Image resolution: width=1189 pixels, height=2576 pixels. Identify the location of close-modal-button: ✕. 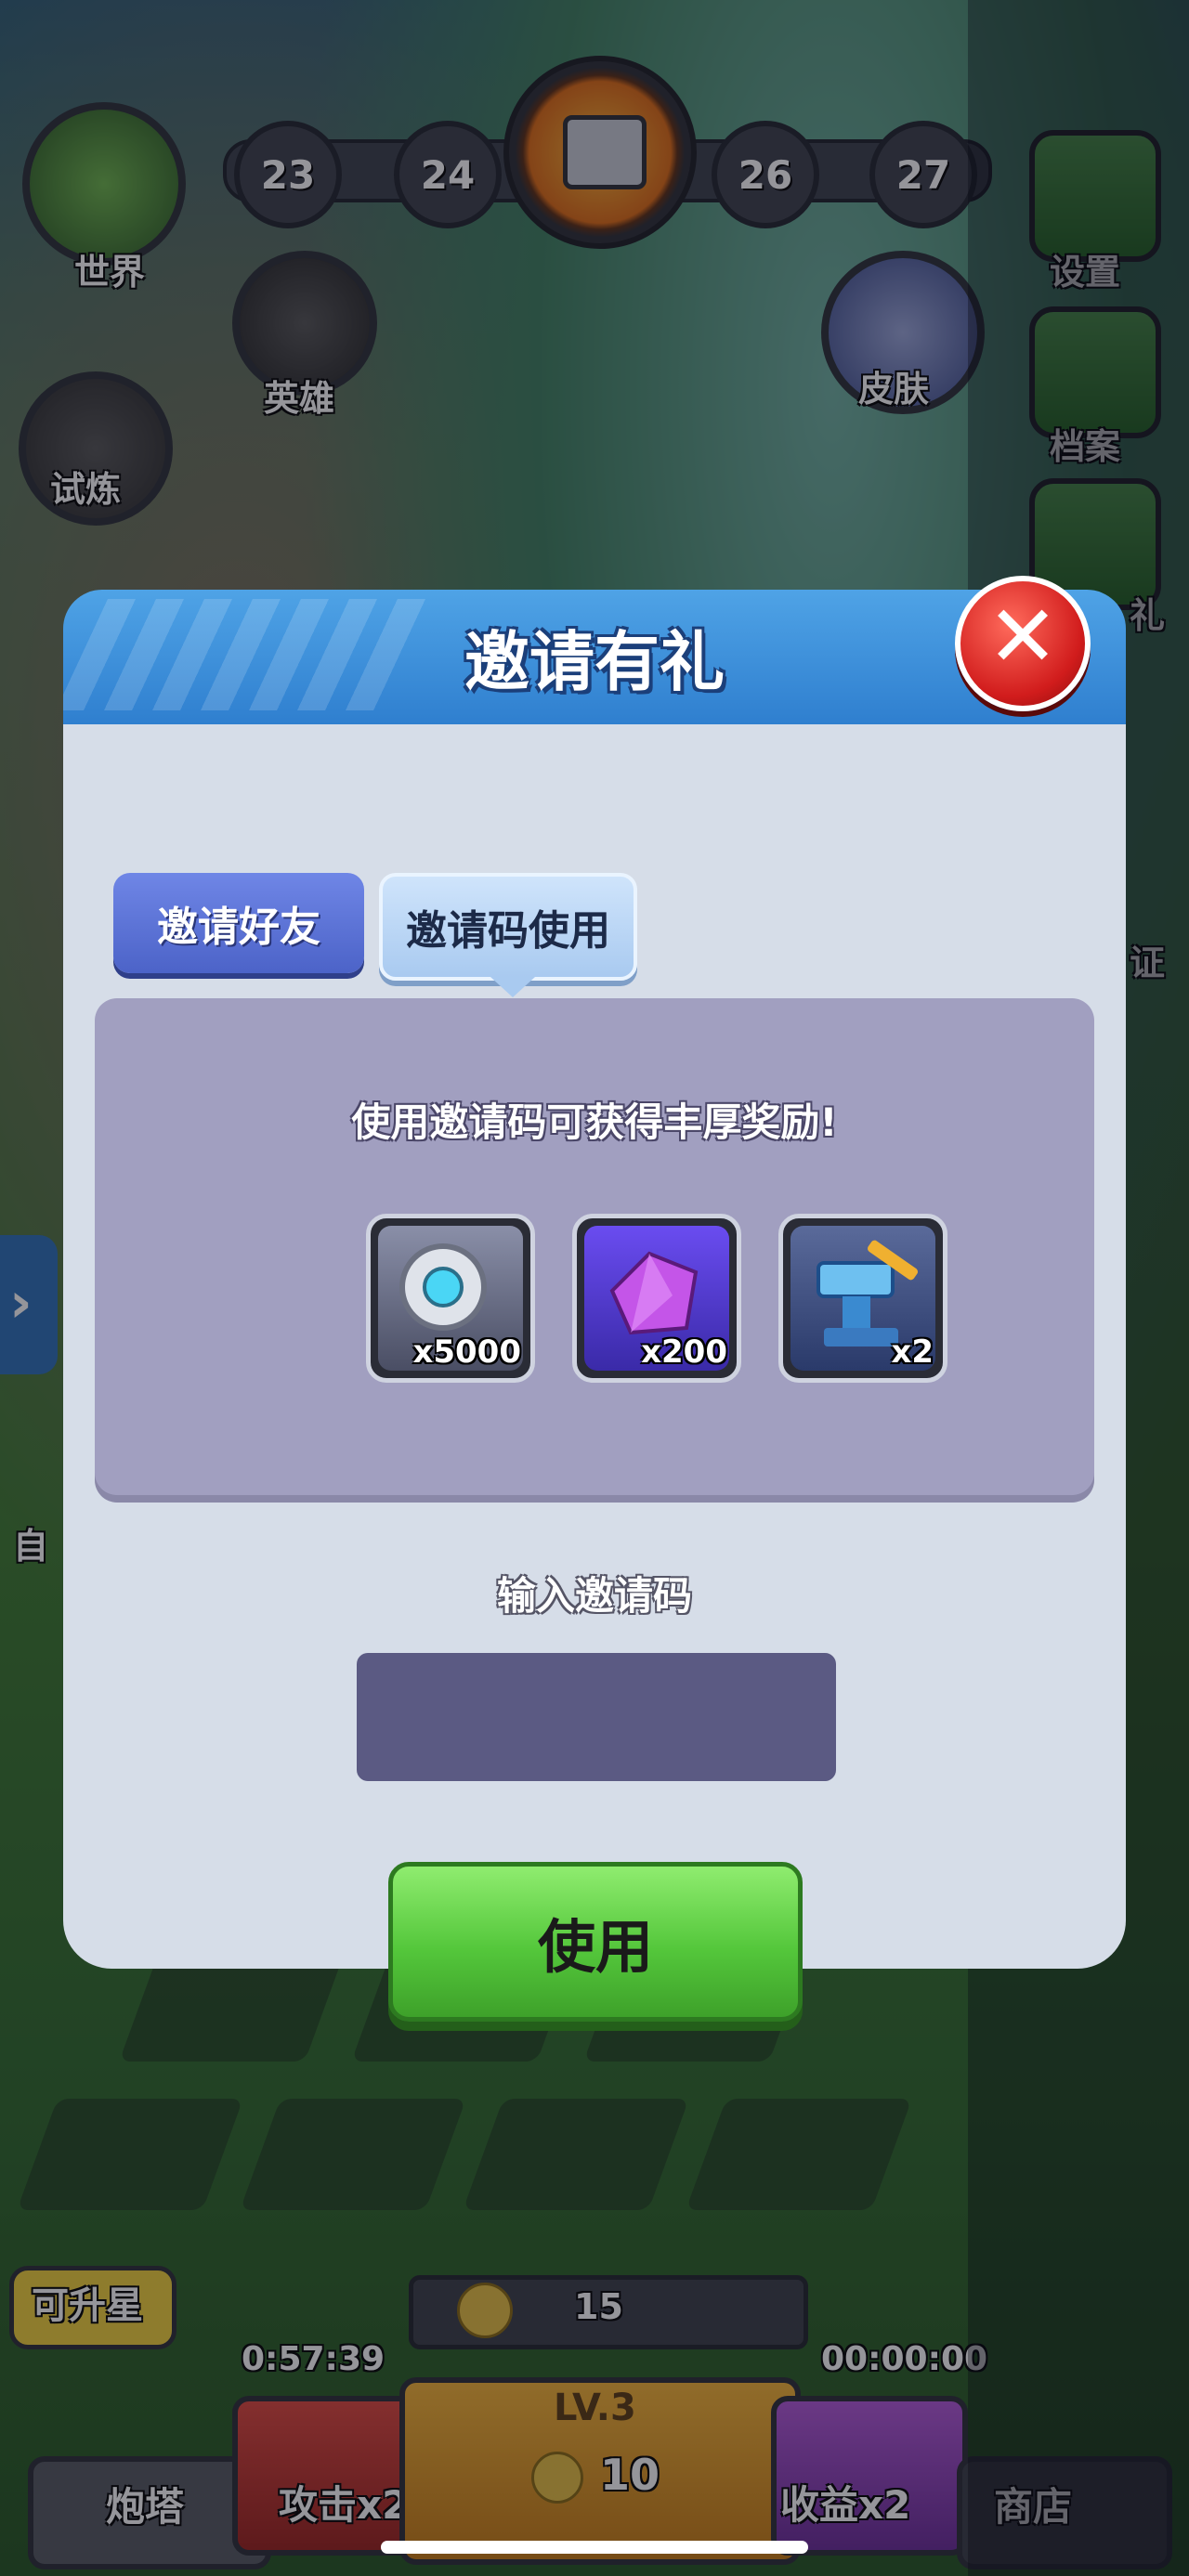
(1023, 643).